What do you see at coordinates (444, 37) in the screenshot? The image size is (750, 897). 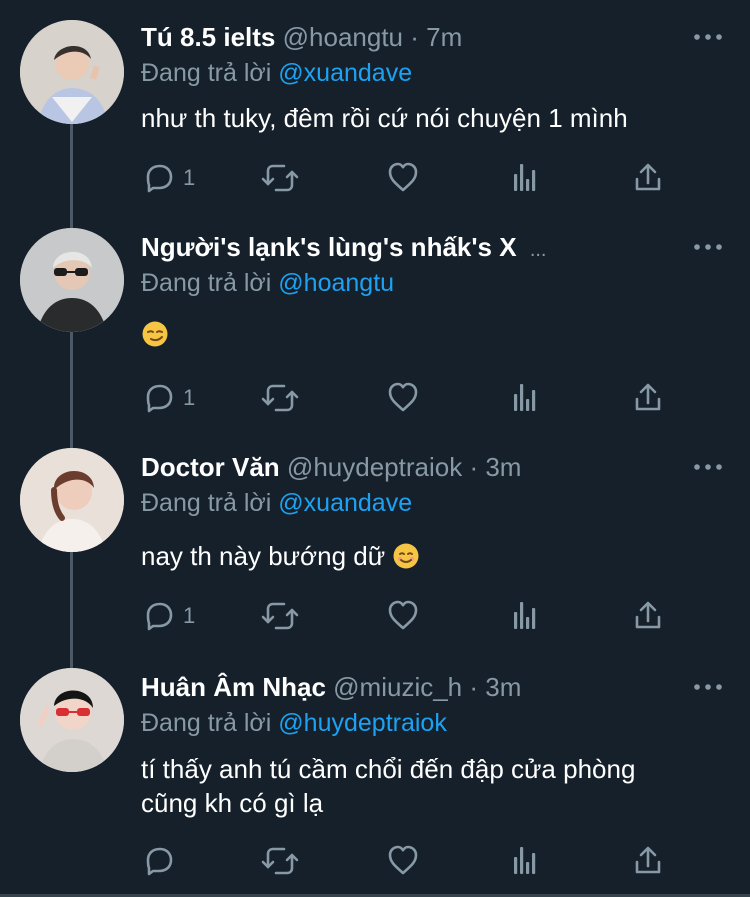 I see `timestamp: 7m` at bounding box center [444, 37].